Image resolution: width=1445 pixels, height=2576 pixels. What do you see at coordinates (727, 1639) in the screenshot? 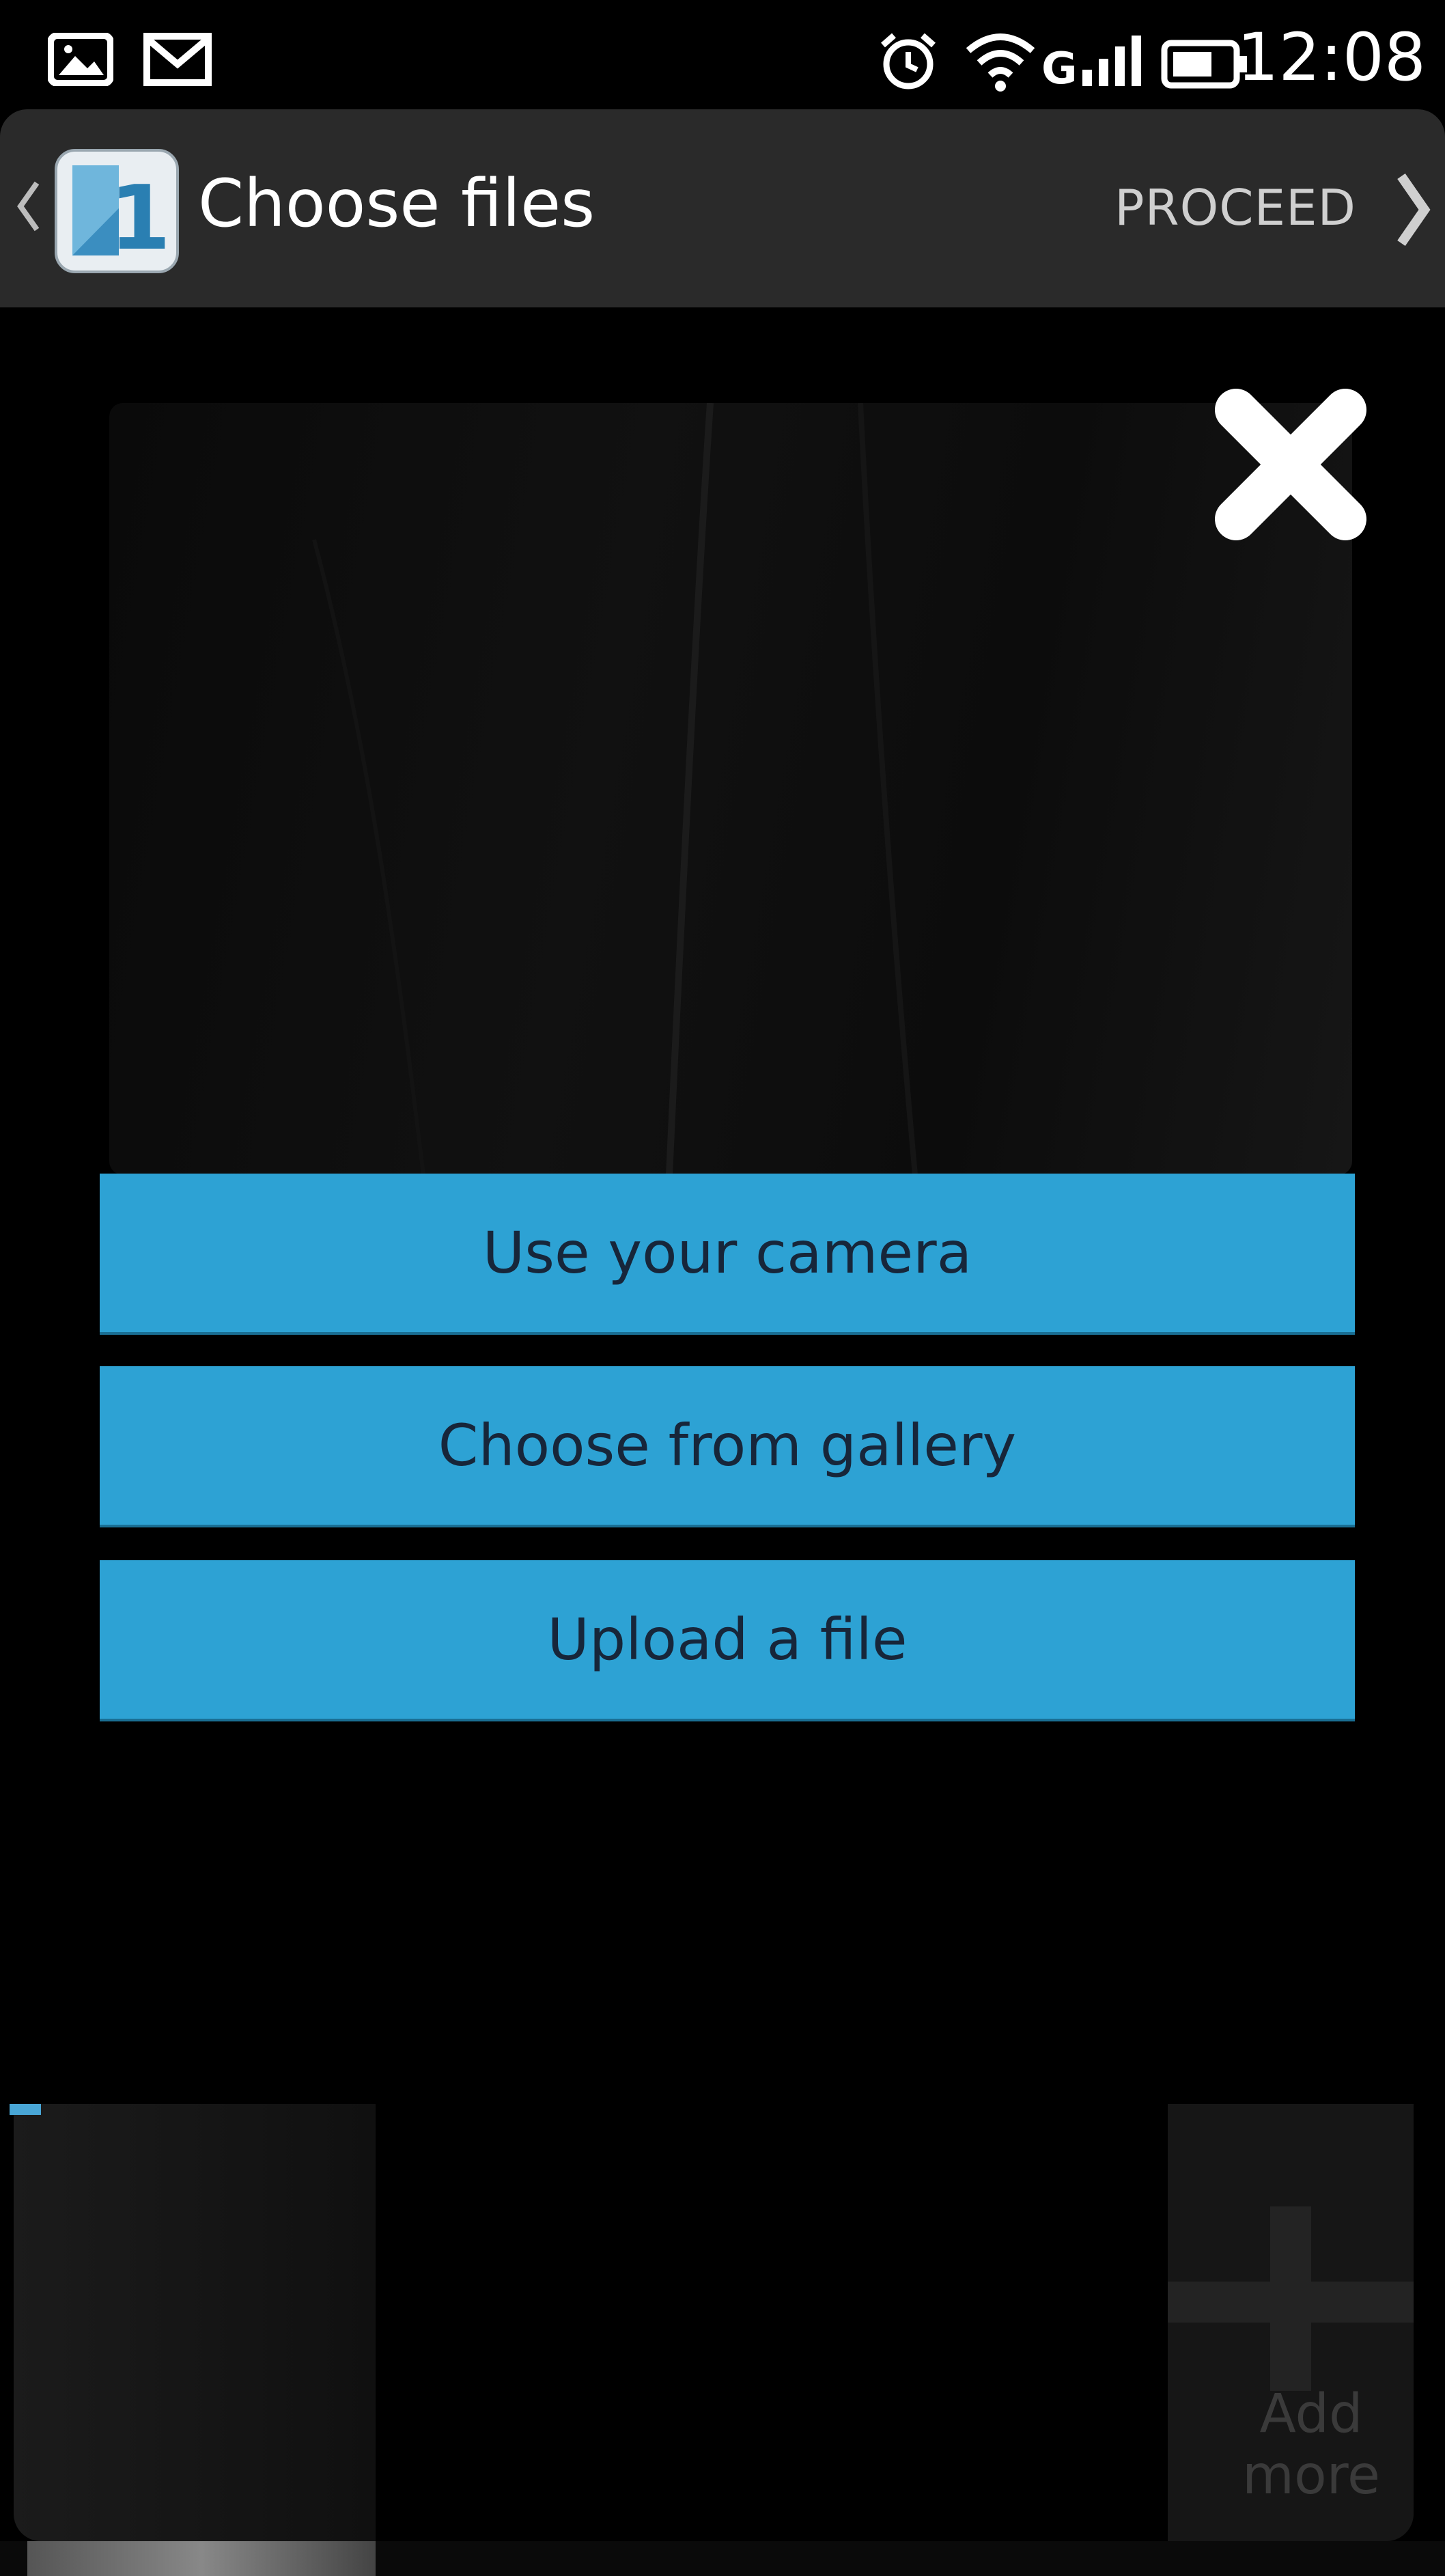
I see `upload-file-button: Upload a file` at bounding box center [727, 1639].